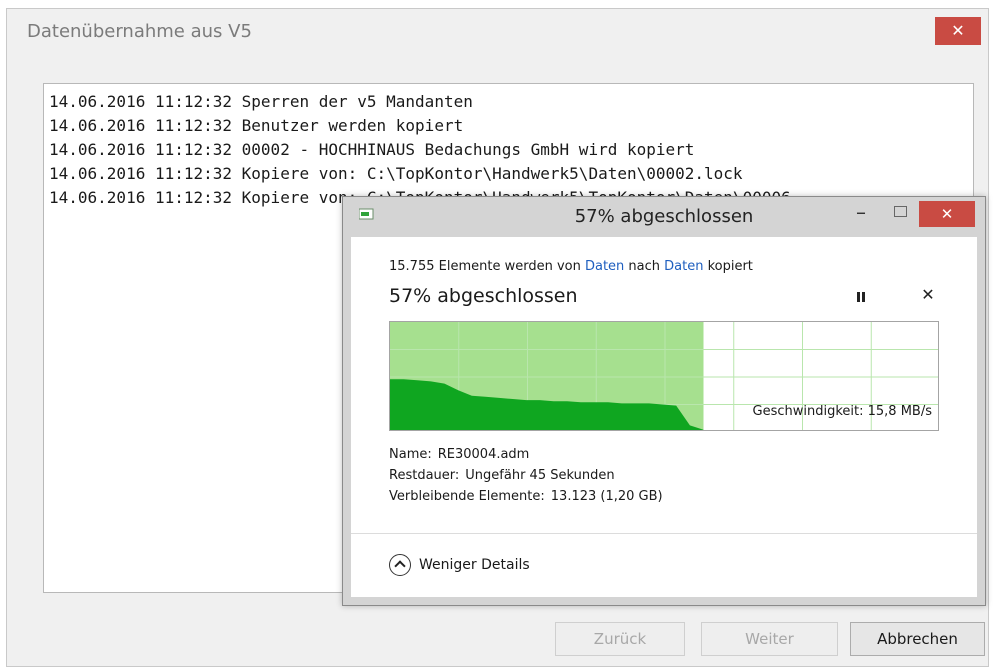 Image resolution: width=995 pixels, height=667 pixels. I want to click on close-button: ✕, so click(958, 31).